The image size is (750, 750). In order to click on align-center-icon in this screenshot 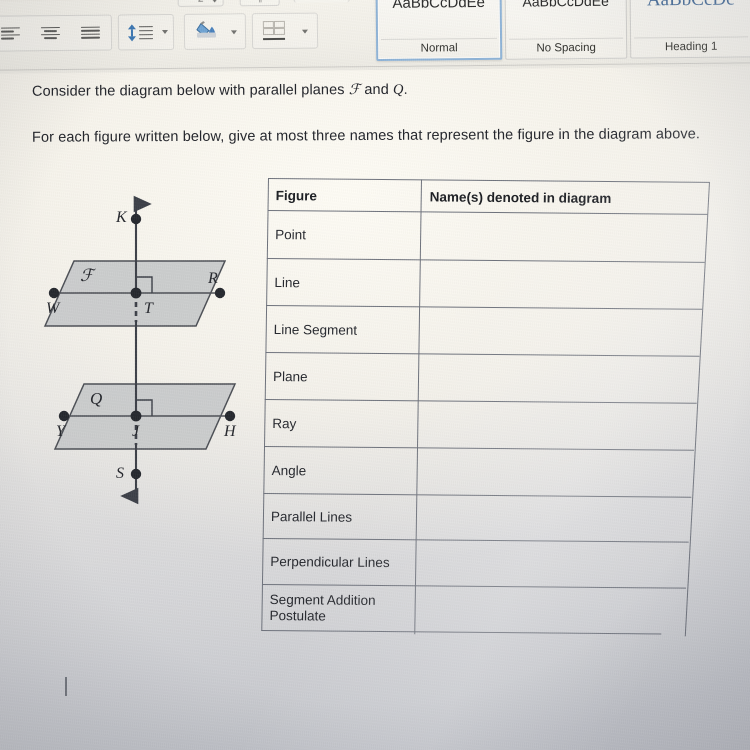, I will do `click(50, 33)`.